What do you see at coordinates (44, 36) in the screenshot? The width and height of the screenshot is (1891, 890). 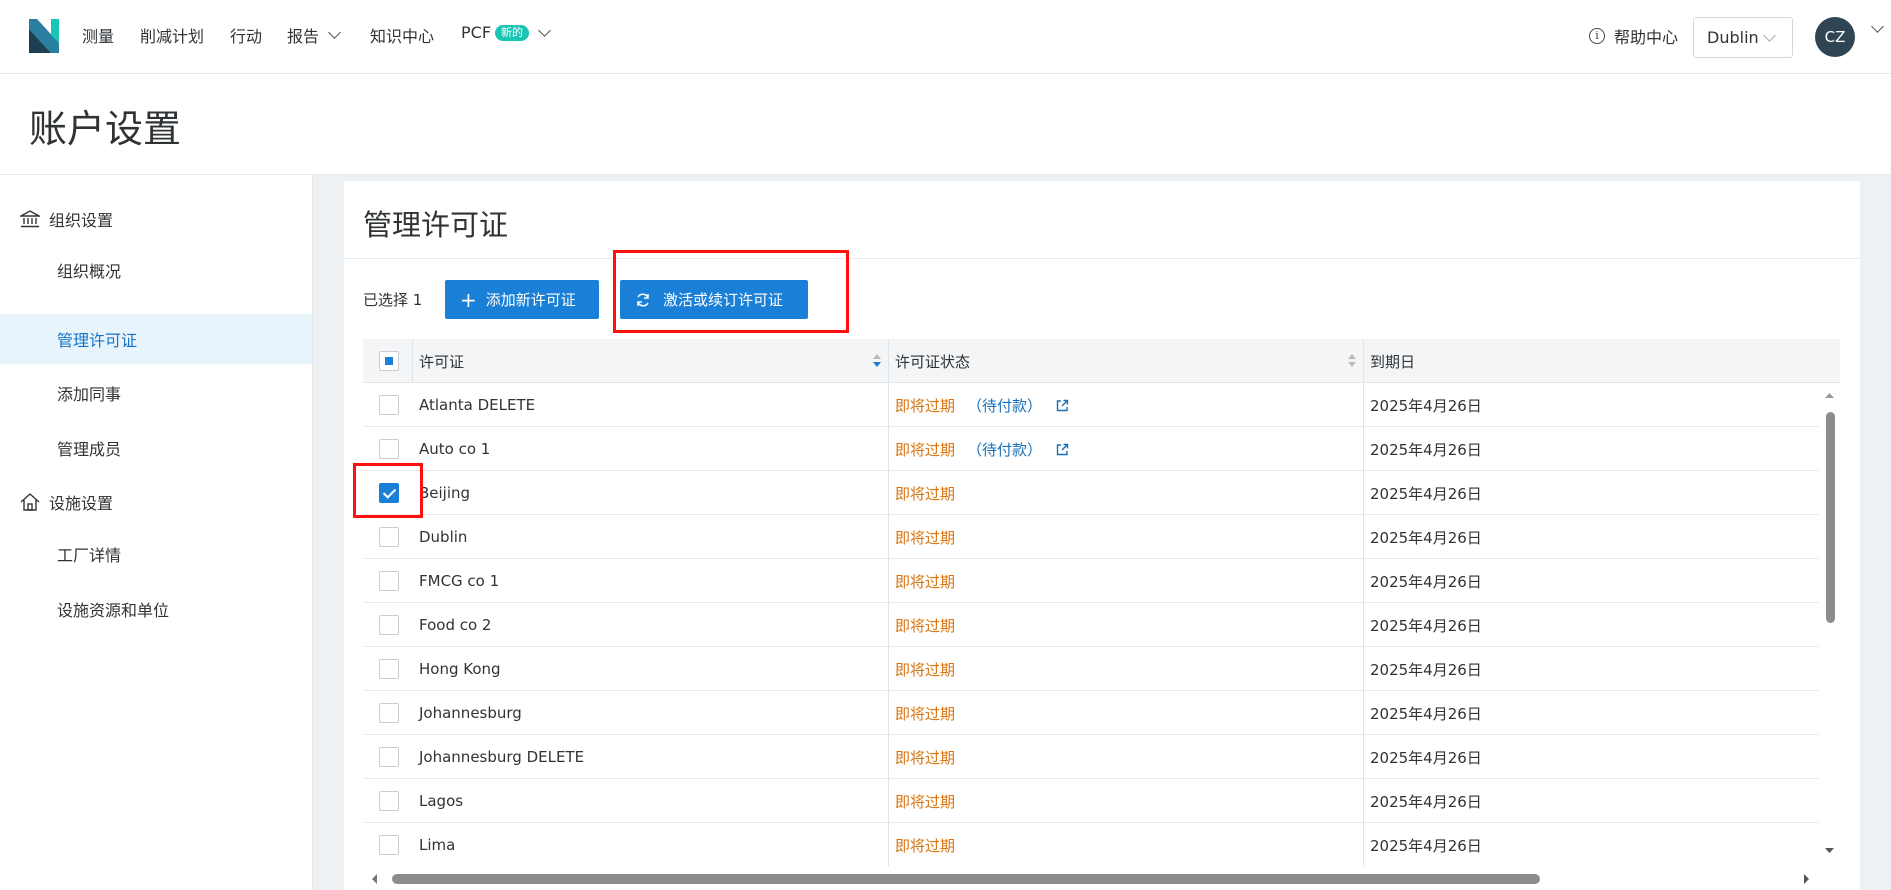 I see `brand-logo` at bounding box center [44, 36].